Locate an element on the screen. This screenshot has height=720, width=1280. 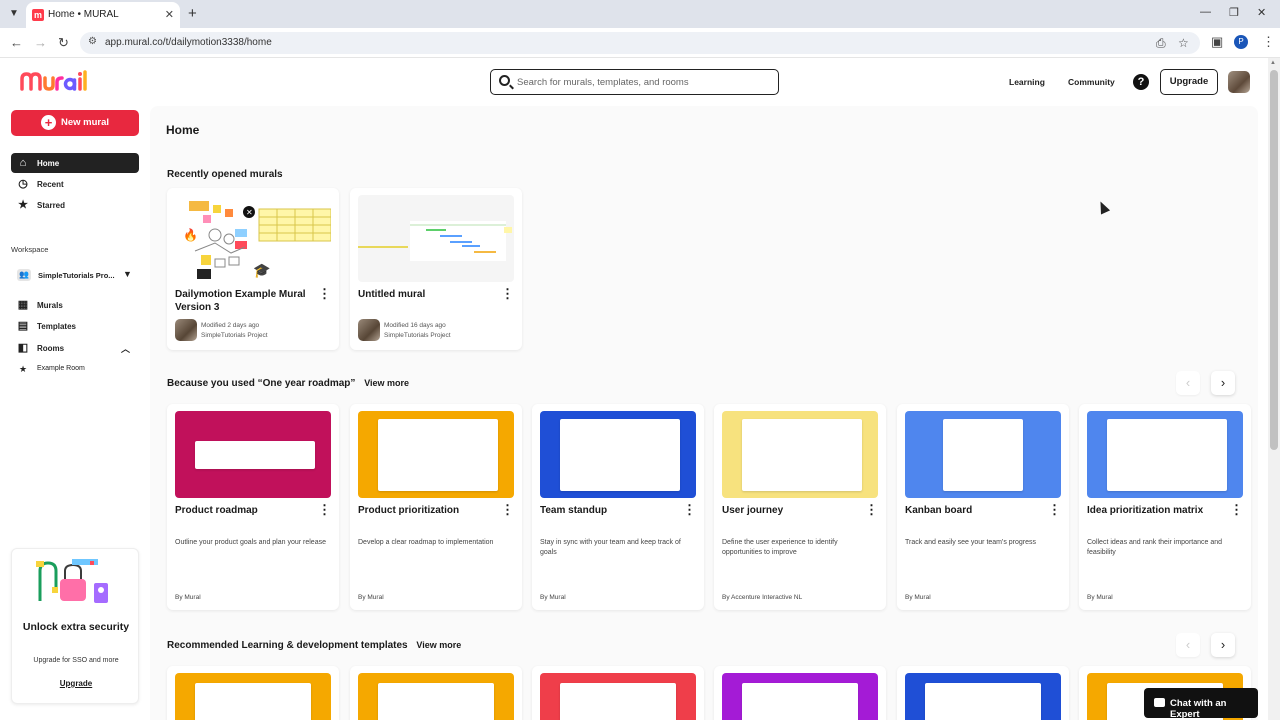
tab-close-icon: ✕ is located at coordinates (169, 14).